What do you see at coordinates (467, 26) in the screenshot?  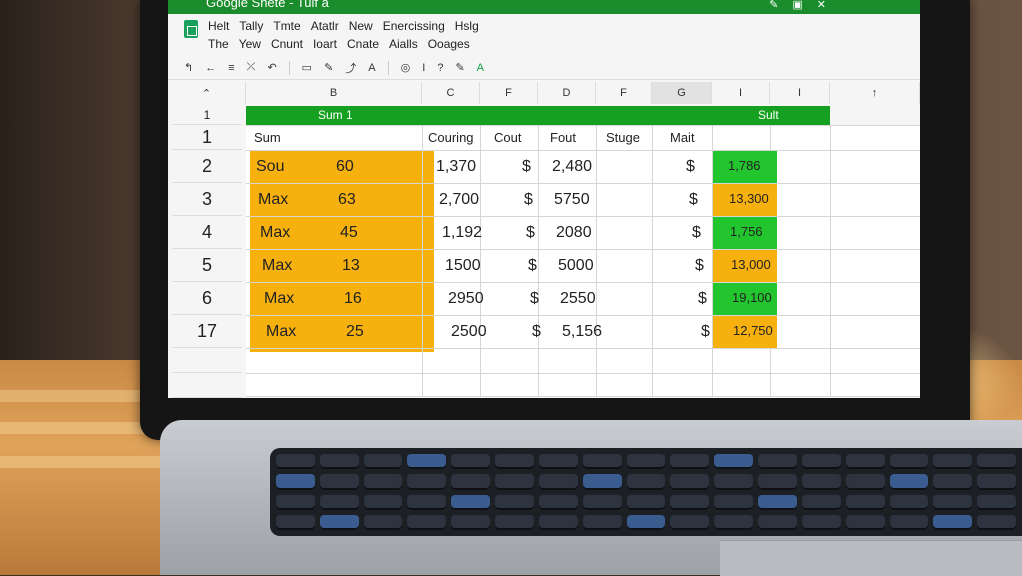 I see `menu-item: Hslg` at bounding box center [467, 26].